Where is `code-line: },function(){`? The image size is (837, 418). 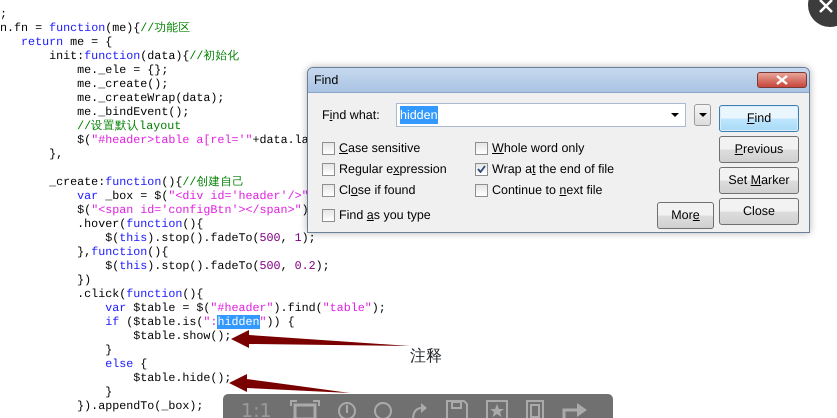
code-line: },function(){ is located at coordinates (122, 252).